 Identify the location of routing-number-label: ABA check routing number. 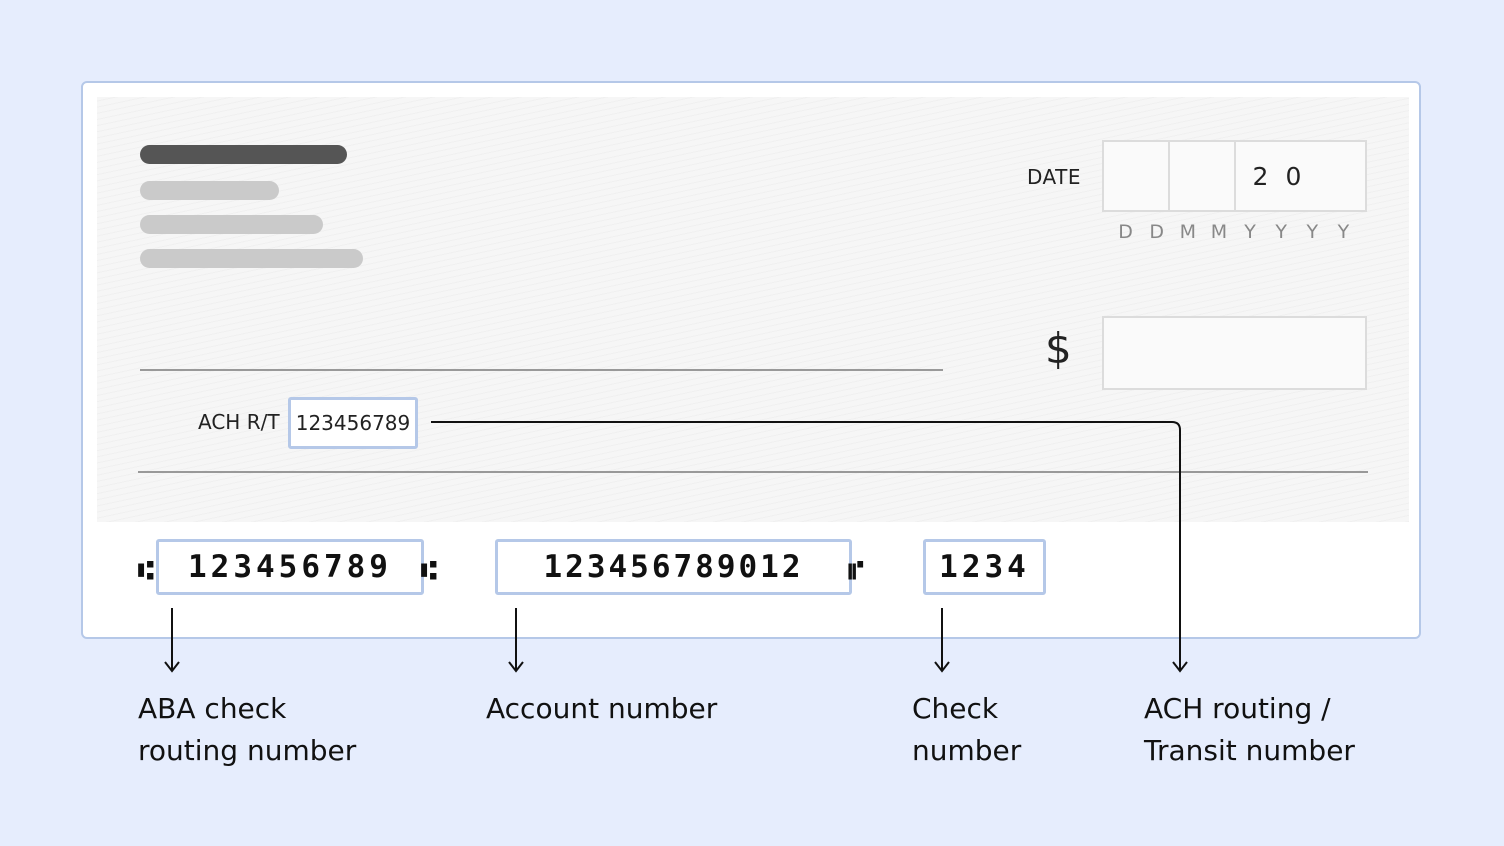
(247, 729).